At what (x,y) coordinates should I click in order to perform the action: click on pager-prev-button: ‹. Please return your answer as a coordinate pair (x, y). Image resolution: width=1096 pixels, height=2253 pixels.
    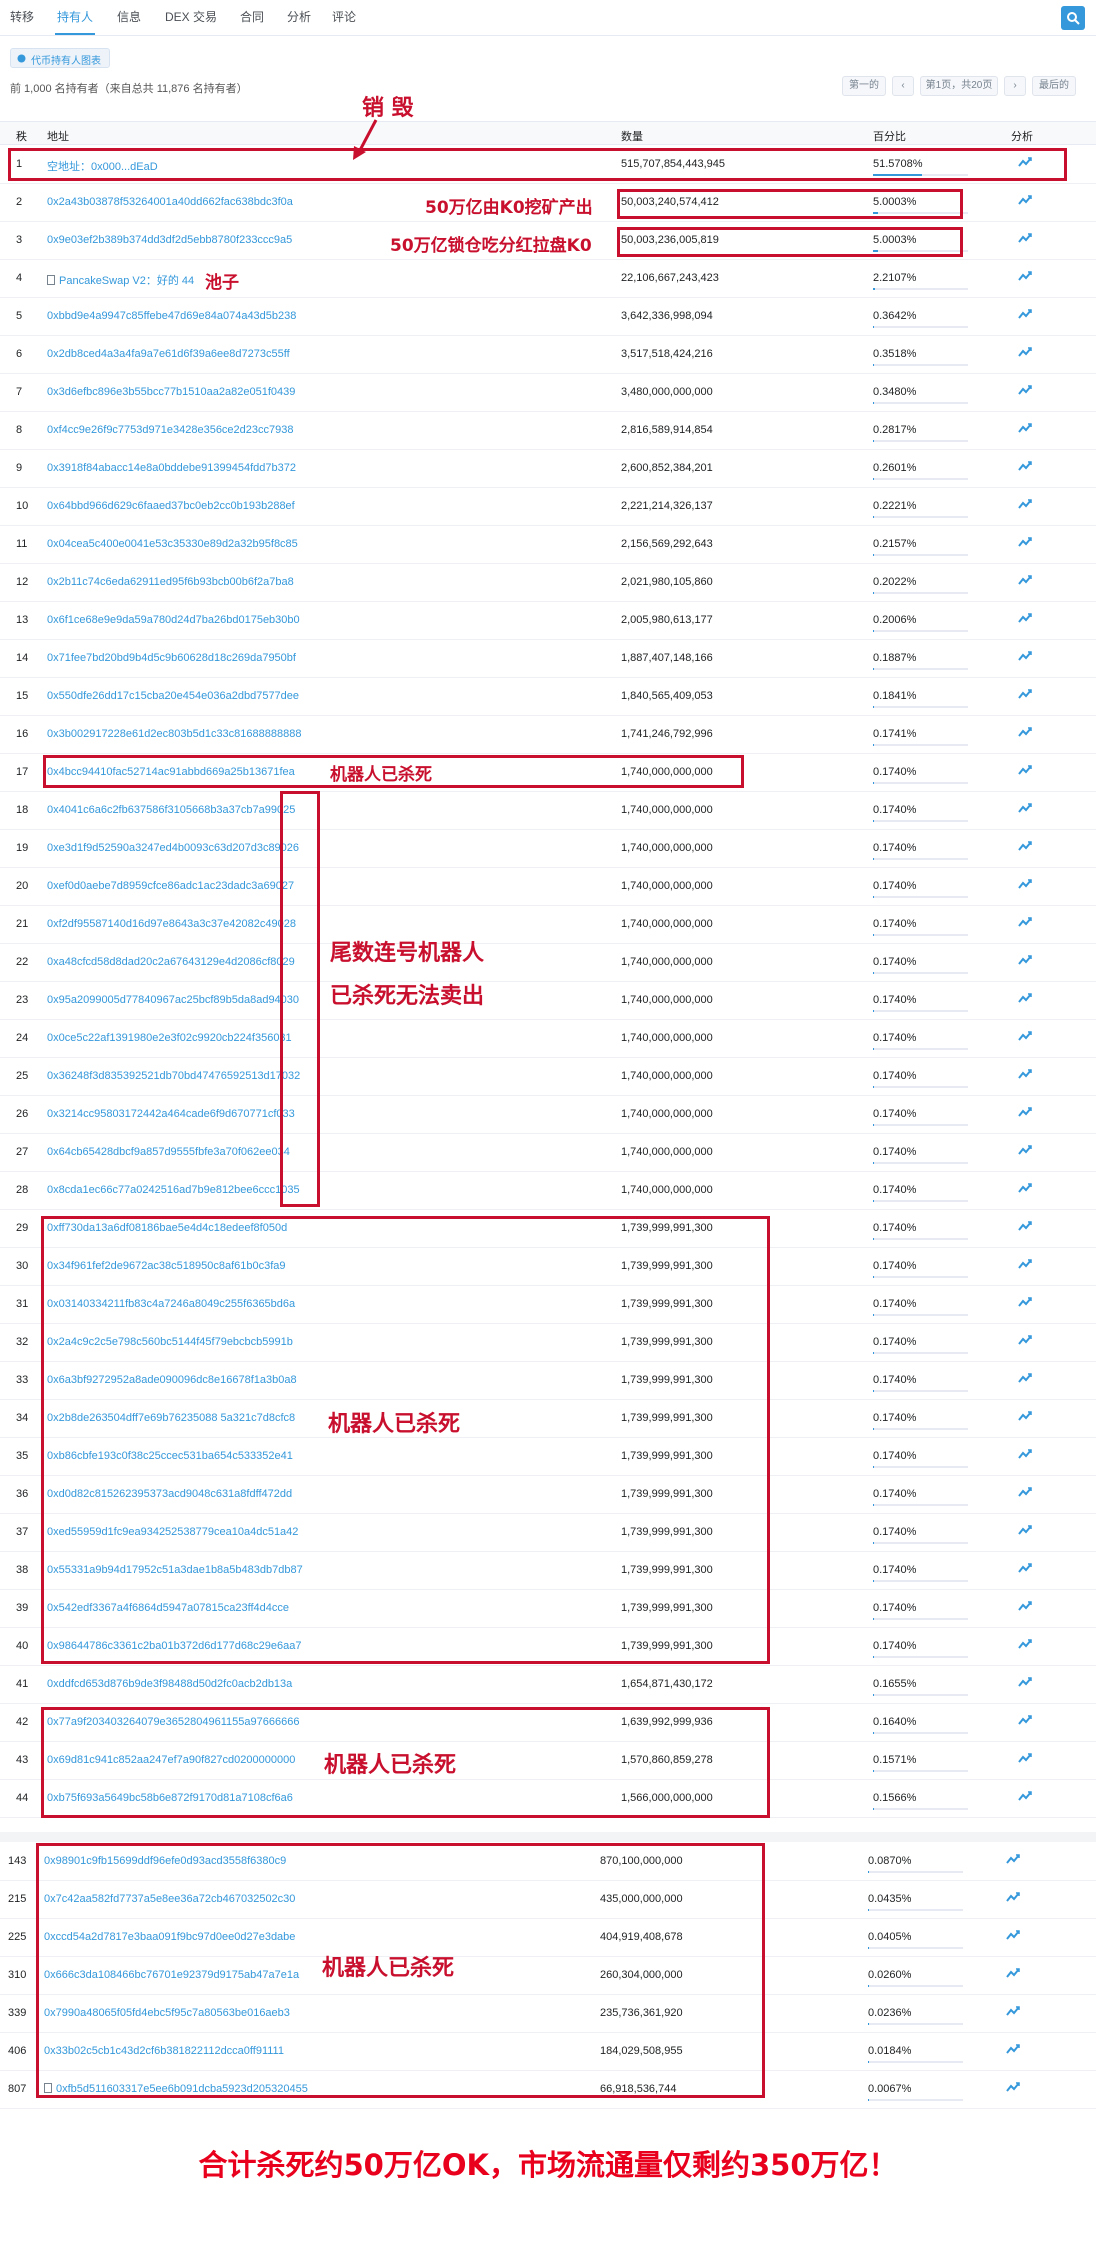
    Looking at the image, I should click on (903, 86).